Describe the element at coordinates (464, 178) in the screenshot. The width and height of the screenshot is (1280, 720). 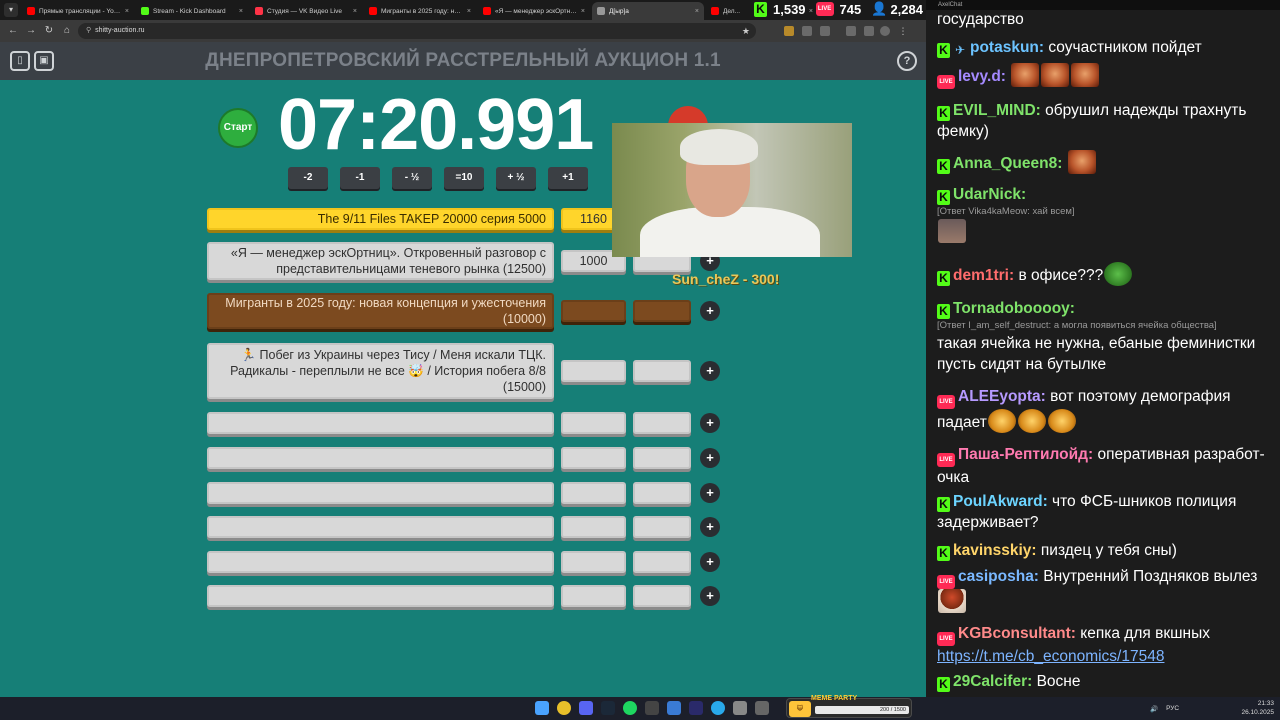
I see `time-adjust-button: =10` at that location.